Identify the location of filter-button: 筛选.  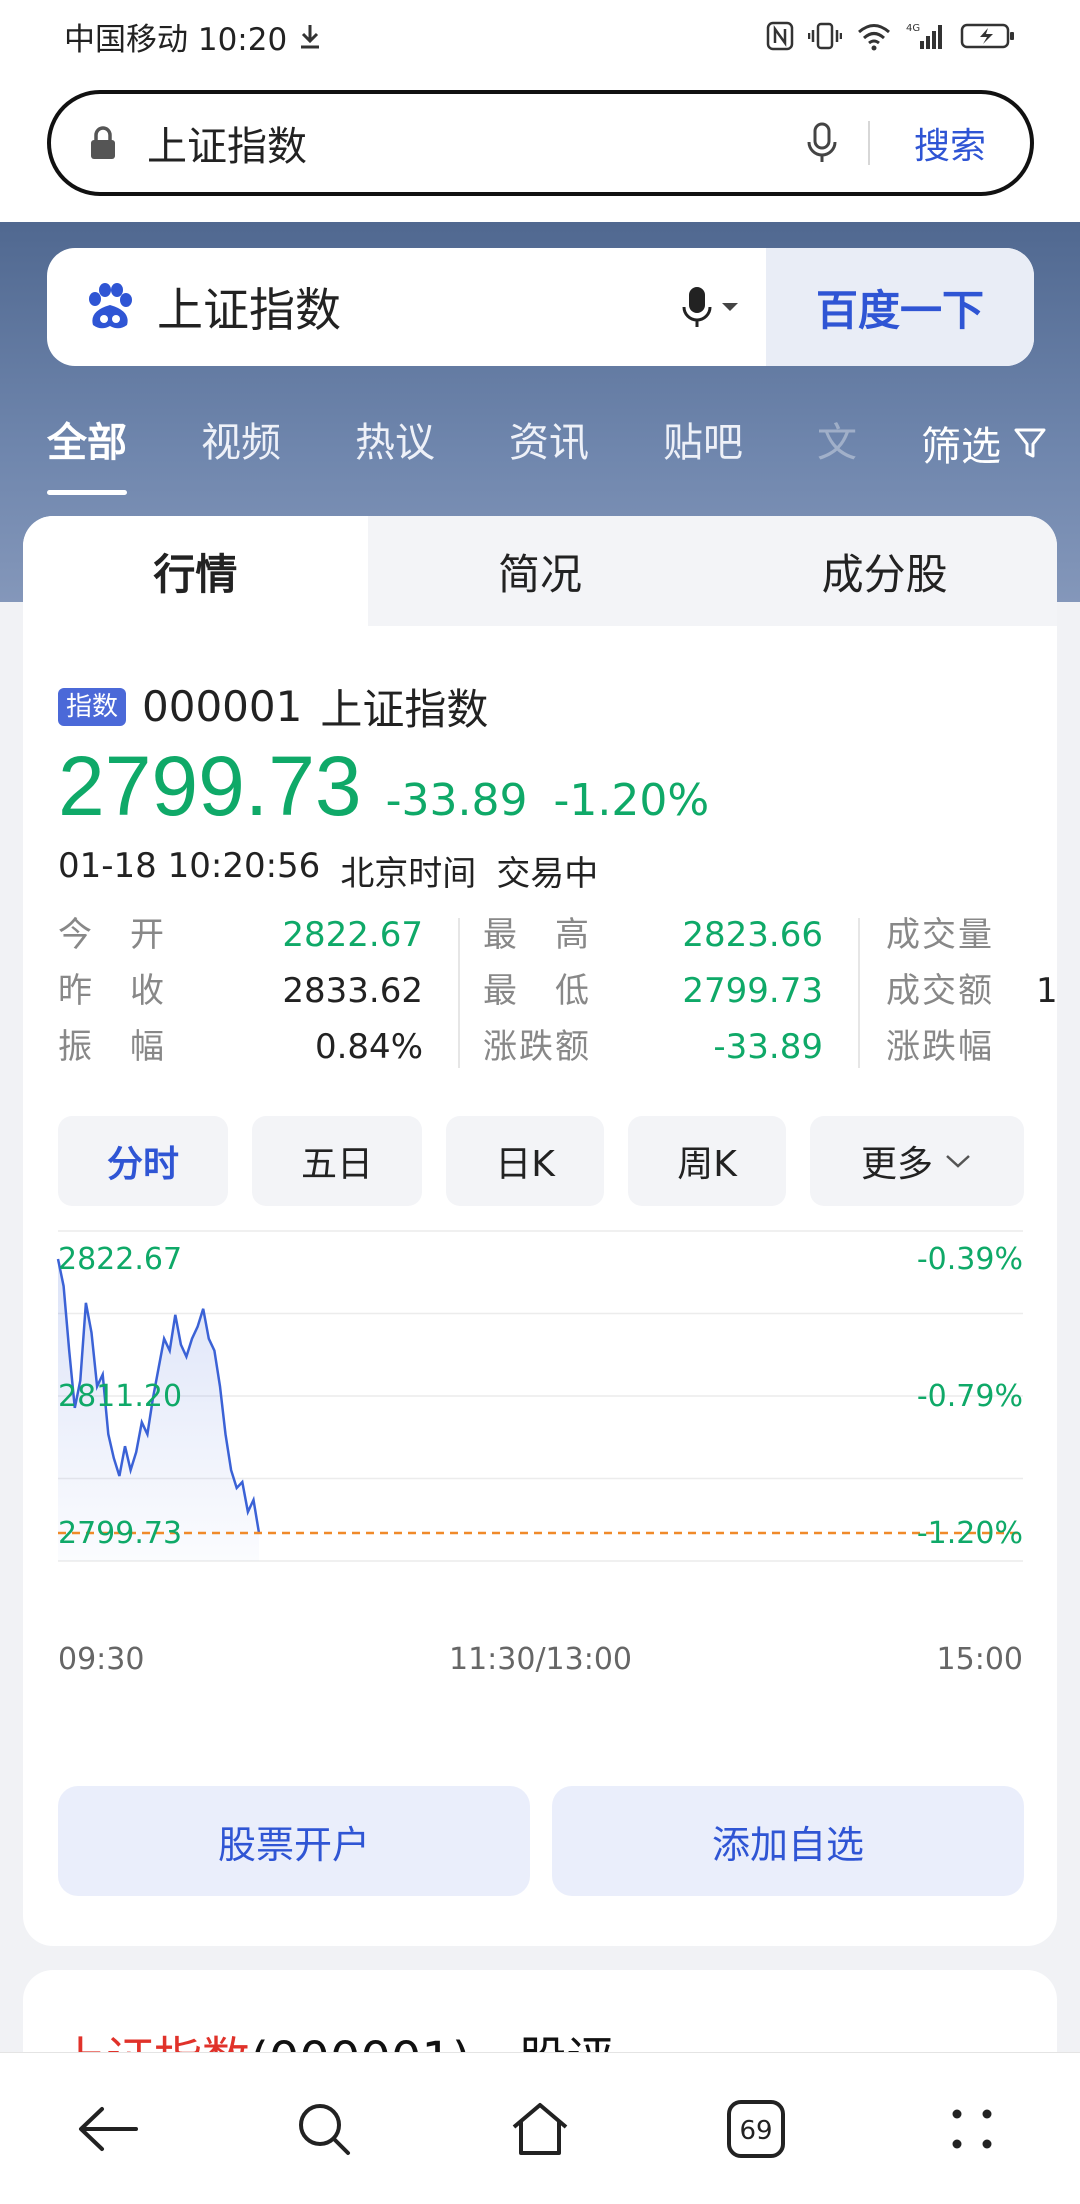
(984, 443).